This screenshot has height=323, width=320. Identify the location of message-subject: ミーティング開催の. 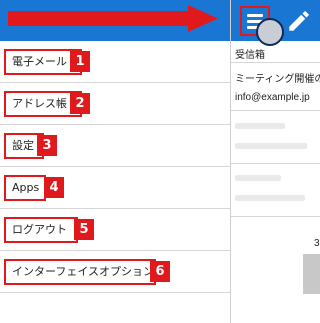
(277, 77).